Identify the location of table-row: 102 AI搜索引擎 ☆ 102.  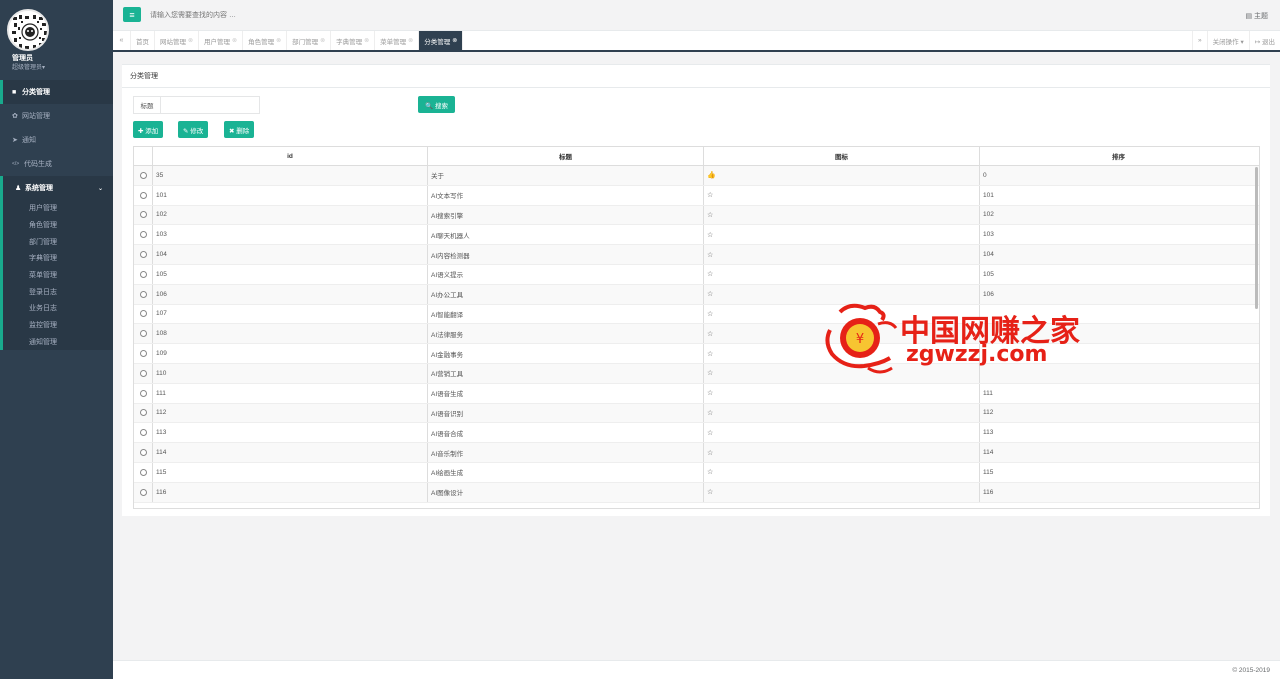
(696, 215).